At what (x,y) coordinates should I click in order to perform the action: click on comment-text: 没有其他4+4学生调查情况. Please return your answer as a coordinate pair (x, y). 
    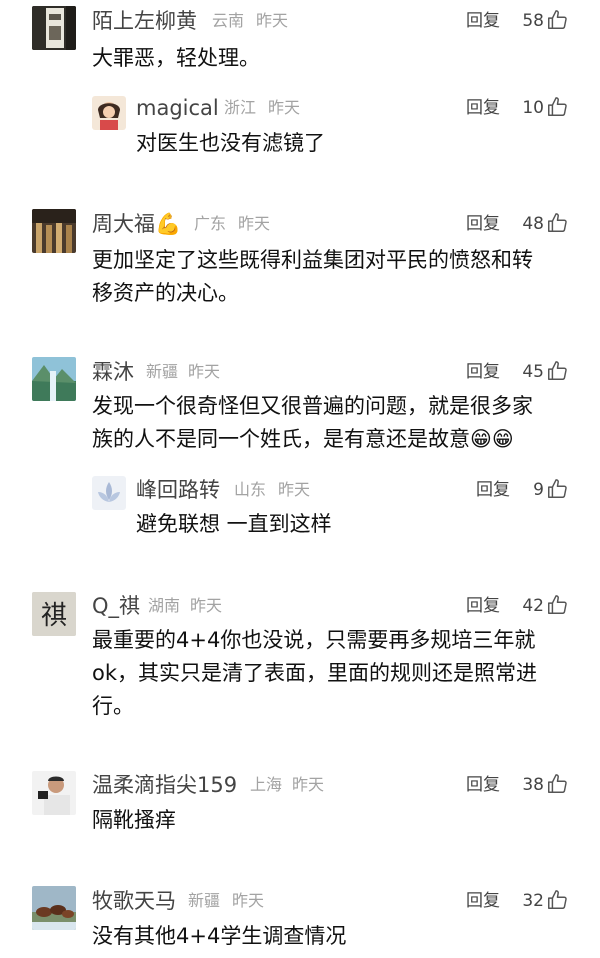
    Looking at the image, I should click on (219, 936).